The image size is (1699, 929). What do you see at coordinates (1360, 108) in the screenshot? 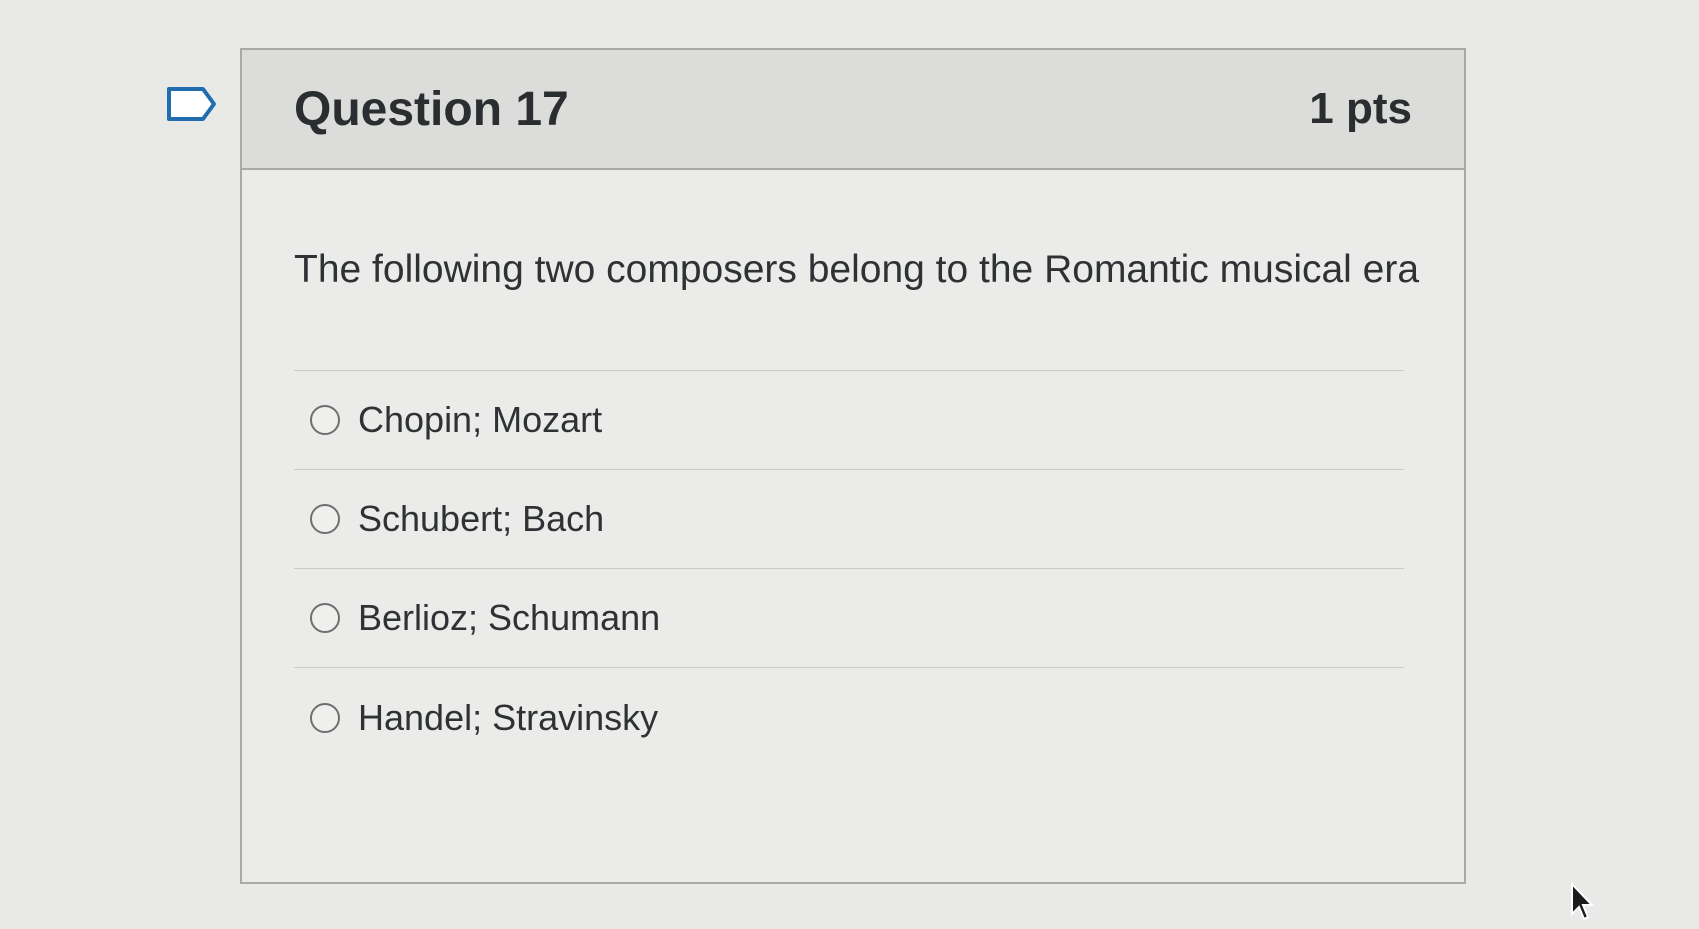
I see `question-points: 1 pts` at bounding box center [1360, 108].